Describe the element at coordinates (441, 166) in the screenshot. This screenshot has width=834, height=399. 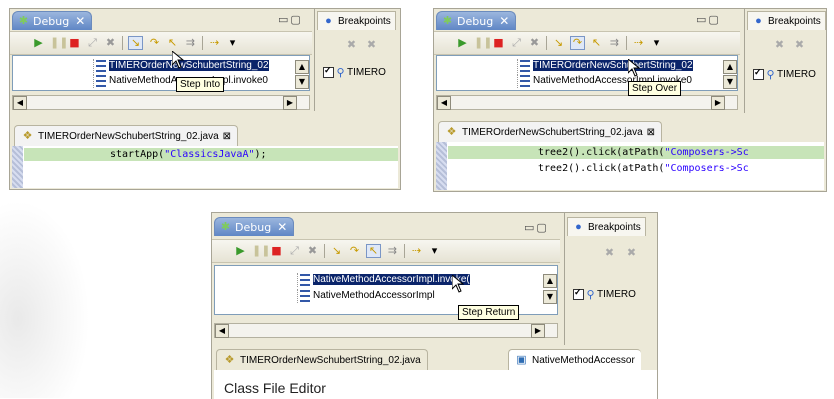
I see `editor-gutter` at that location.